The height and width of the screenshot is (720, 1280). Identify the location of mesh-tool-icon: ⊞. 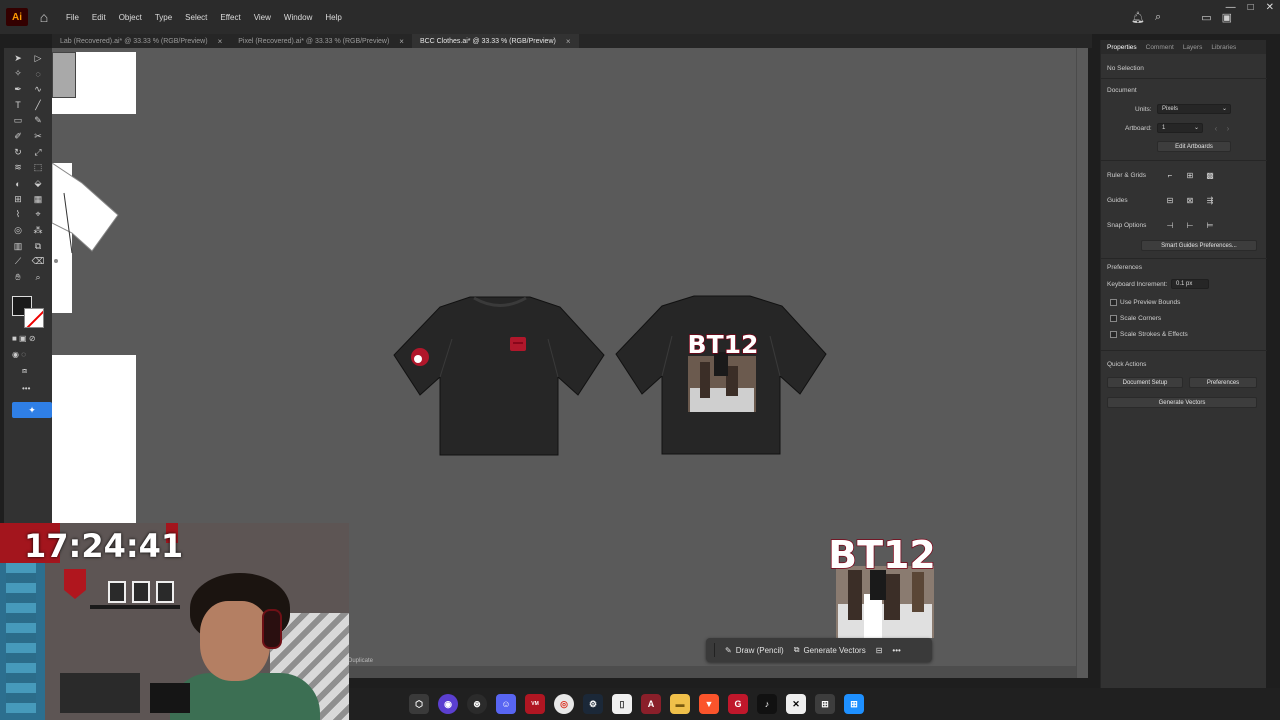
(18, 199).